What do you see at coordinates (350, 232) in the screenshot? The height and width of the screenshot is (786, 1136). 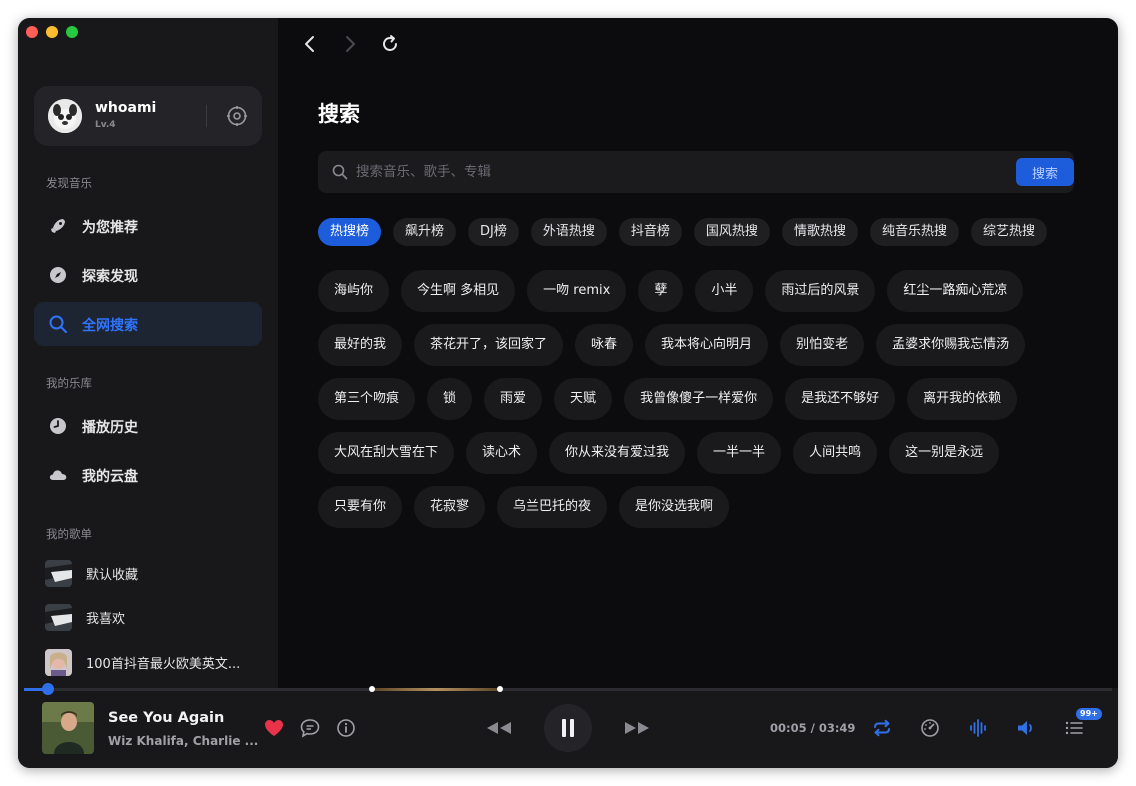 I see `tab-chart: 热搜榜` at bounding box center [350, 232].